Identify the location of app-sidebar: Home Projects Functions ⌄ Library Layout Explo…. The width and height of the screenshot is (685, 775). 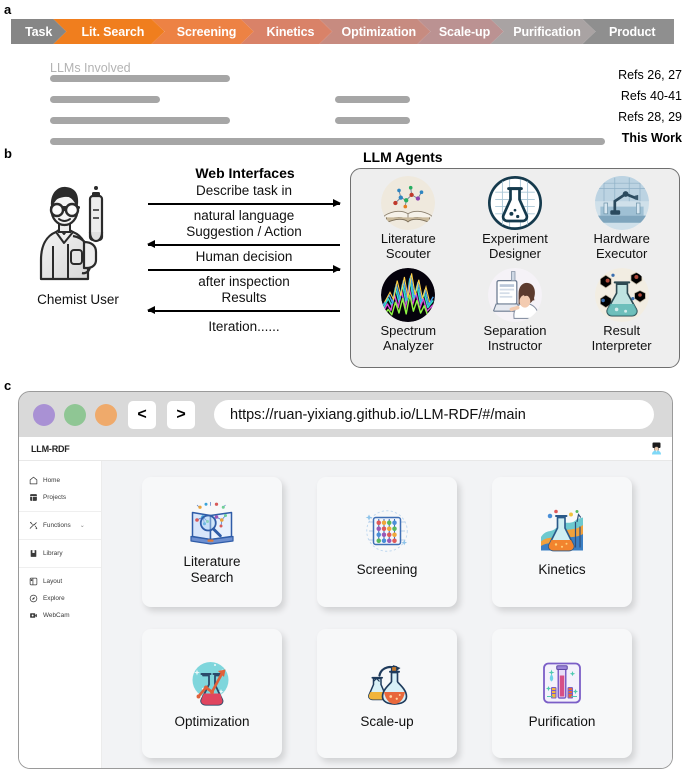
(60, 614).